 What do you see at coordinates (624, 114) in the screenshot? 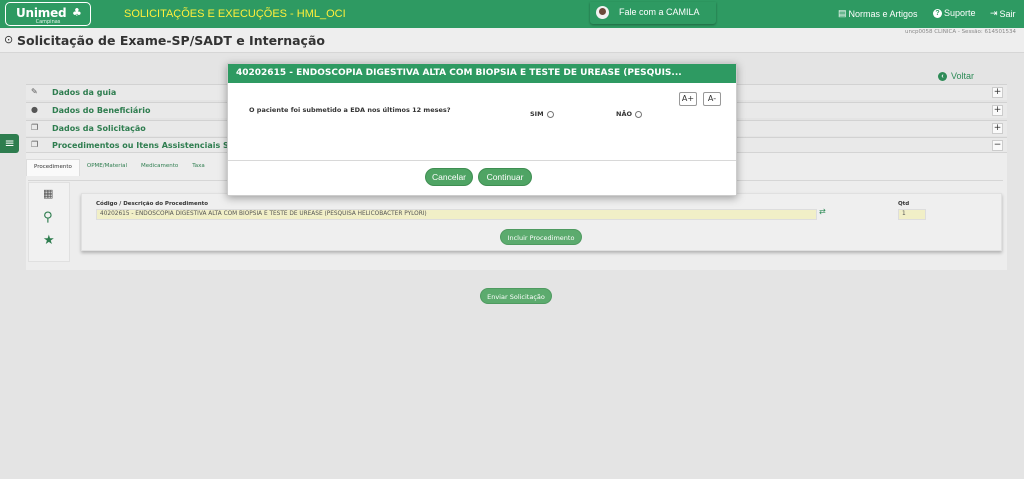
I see `option-nao-label: NÃO` at bounding box center [624, 114].